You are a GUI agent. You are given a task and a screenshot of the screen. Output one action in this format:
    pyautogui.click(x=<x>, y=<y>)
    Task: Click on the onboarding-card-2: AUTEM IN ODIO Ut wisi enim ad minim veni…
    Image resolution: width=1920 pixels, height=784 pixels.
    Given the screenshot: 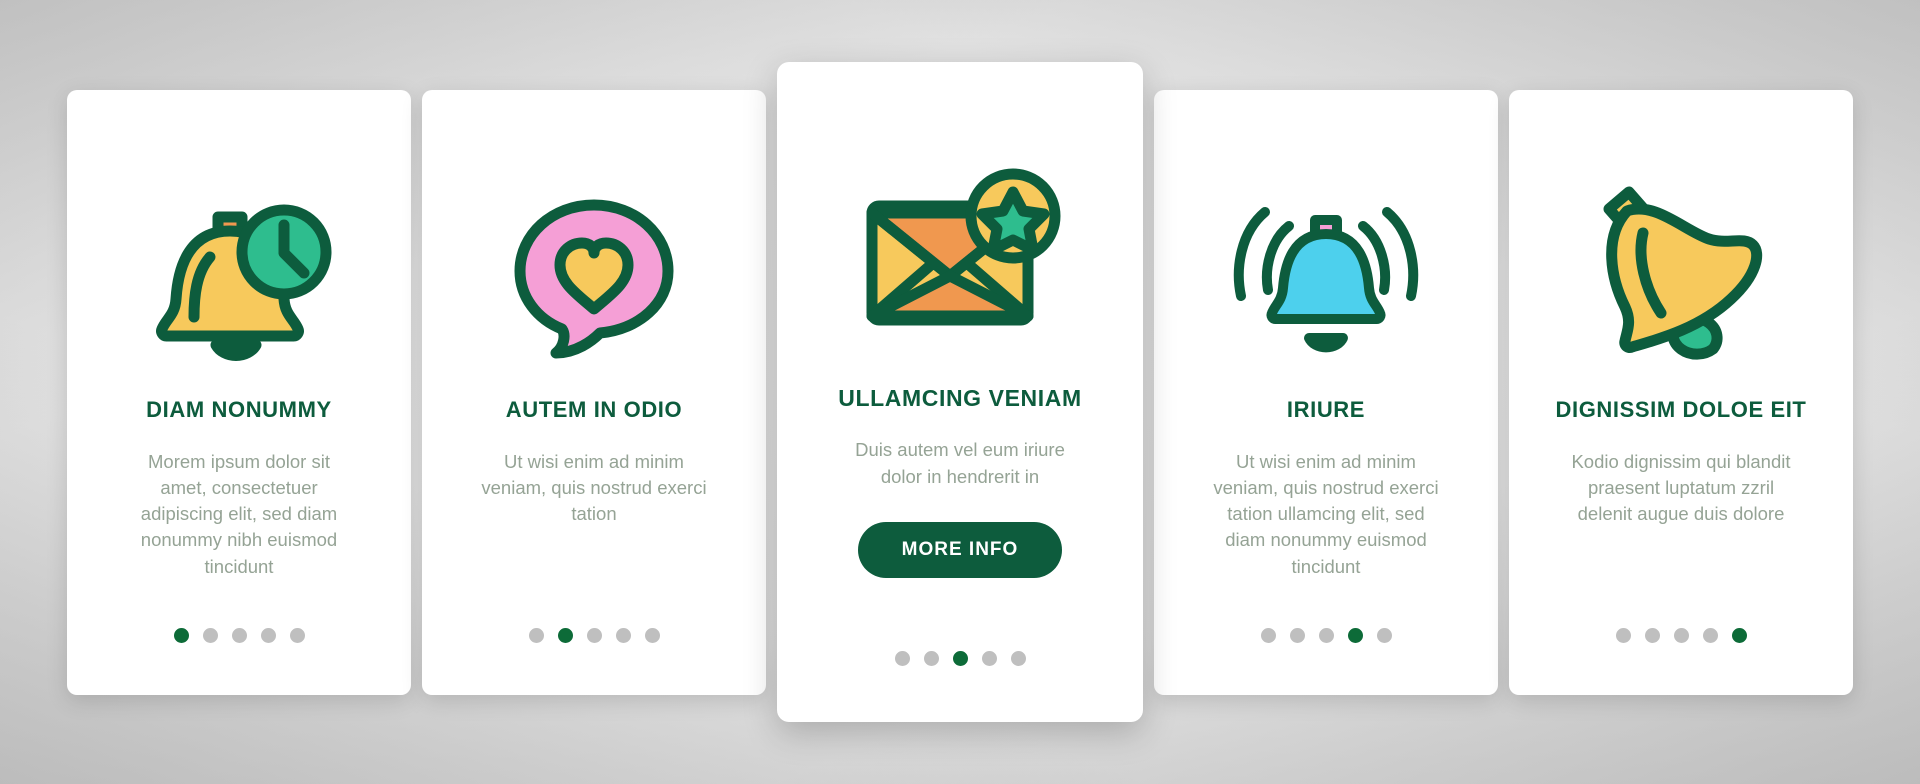 What is the action you would take?
    pyautogui.click(x=594, y=392)
    